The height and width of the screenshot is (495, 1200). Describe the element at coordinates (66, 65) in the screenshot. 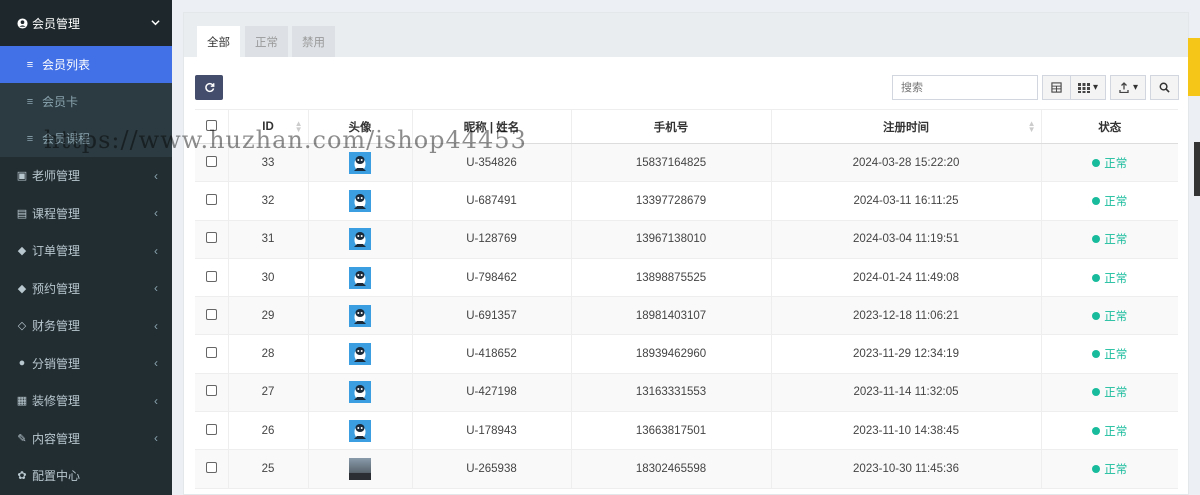

I see `sidebar-item-label: 会员列表` at that location.